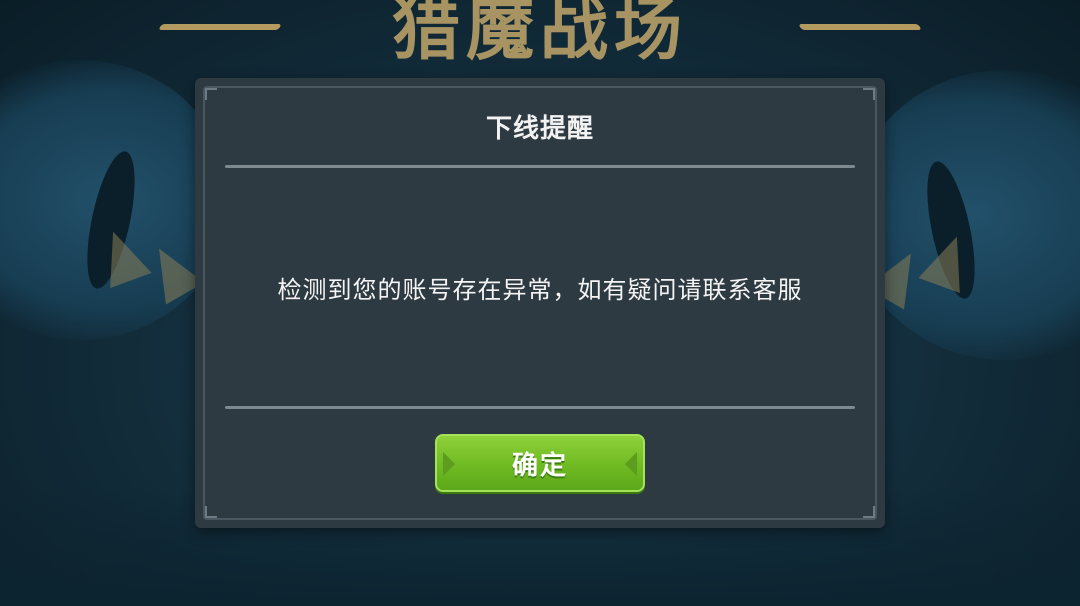 This screenshot has width=1080, height=606. I want to click on logo-ornament-right, so click(860, 27).